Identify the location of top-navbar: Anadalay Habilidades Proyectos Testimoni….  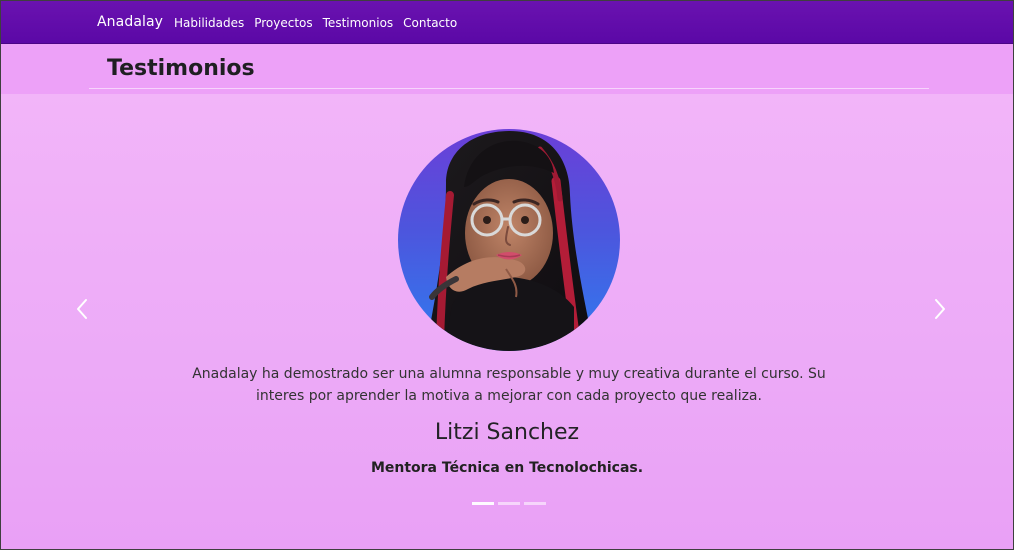
(507, 22).